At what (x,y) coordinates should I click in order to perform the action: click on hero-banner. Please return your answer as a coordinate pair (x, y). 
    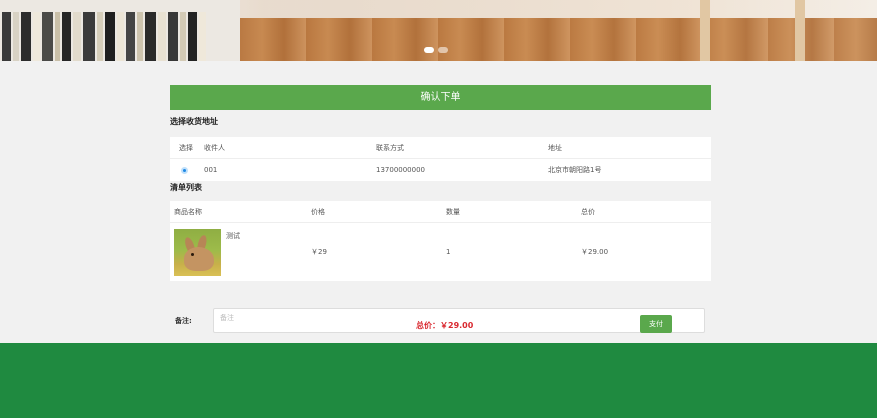
    Looking at the image, I should click on (438, 30).